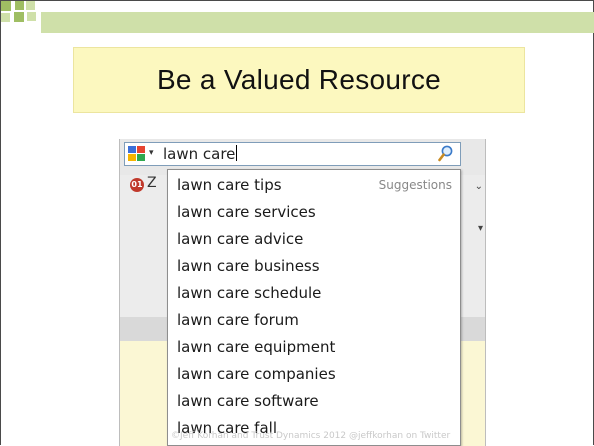  I want to click on title-box: Be a Valued Resource, so click(299, 80).